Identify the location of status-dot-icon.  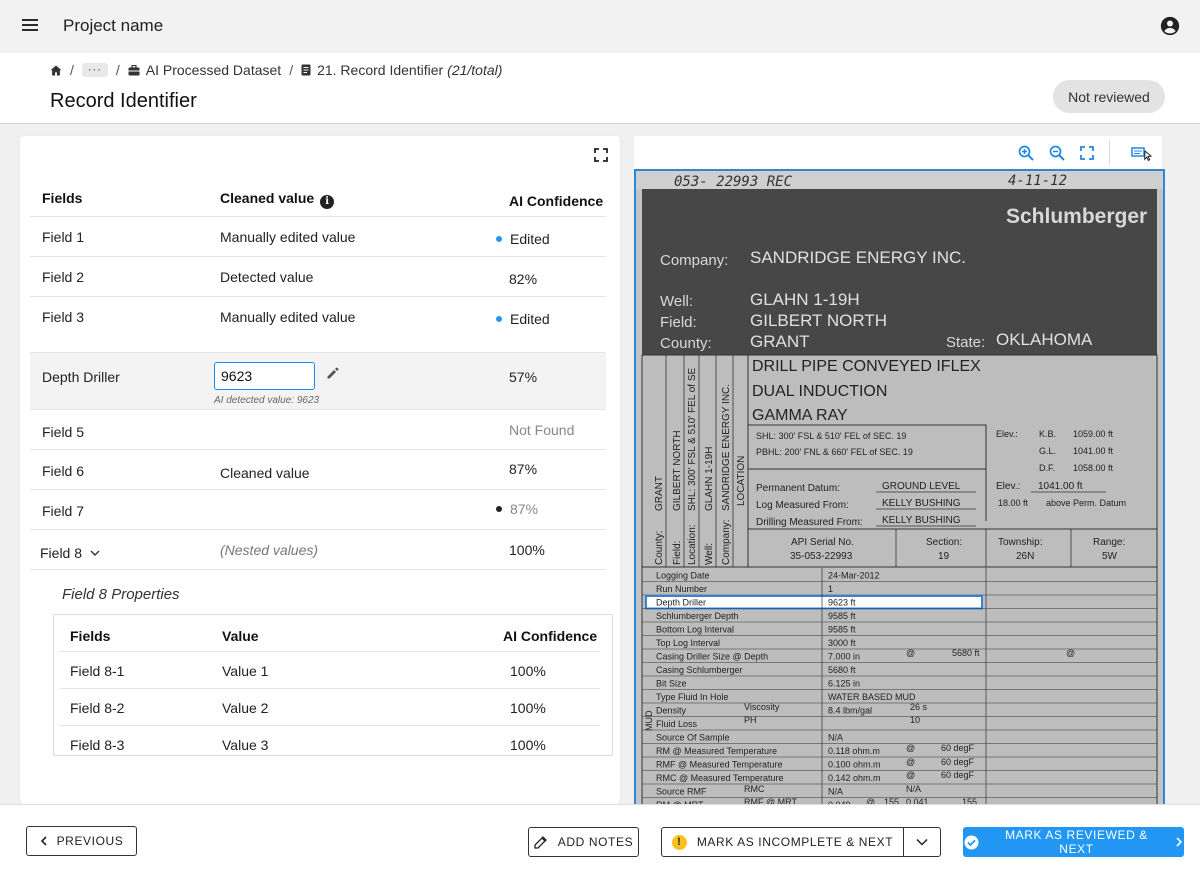
(499, 509).